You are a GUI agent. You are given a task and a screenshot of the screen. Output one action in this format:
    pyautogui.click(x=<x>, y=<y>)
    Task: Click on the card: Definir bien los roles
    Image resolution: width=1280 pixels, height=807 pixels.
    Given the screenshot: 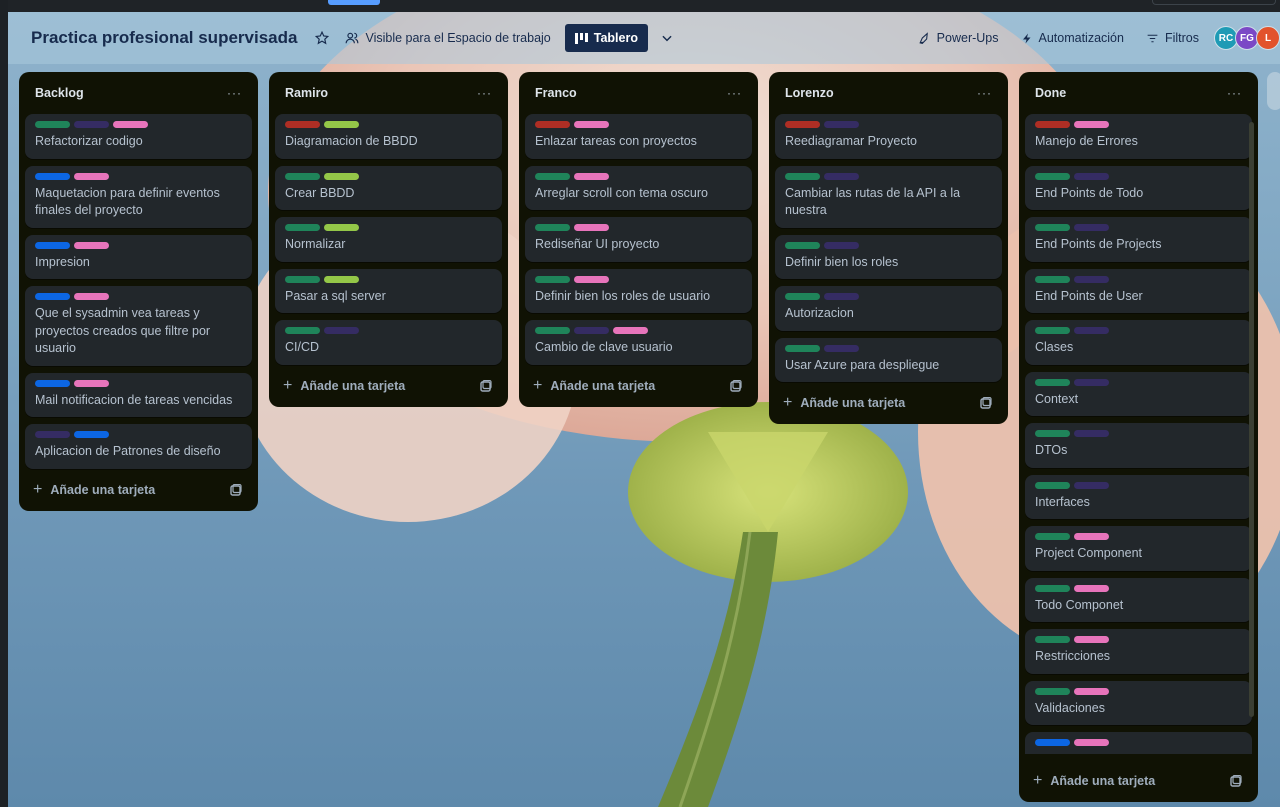 What is the action you would take?
    pyautogui.click(x=888, y=256)
    